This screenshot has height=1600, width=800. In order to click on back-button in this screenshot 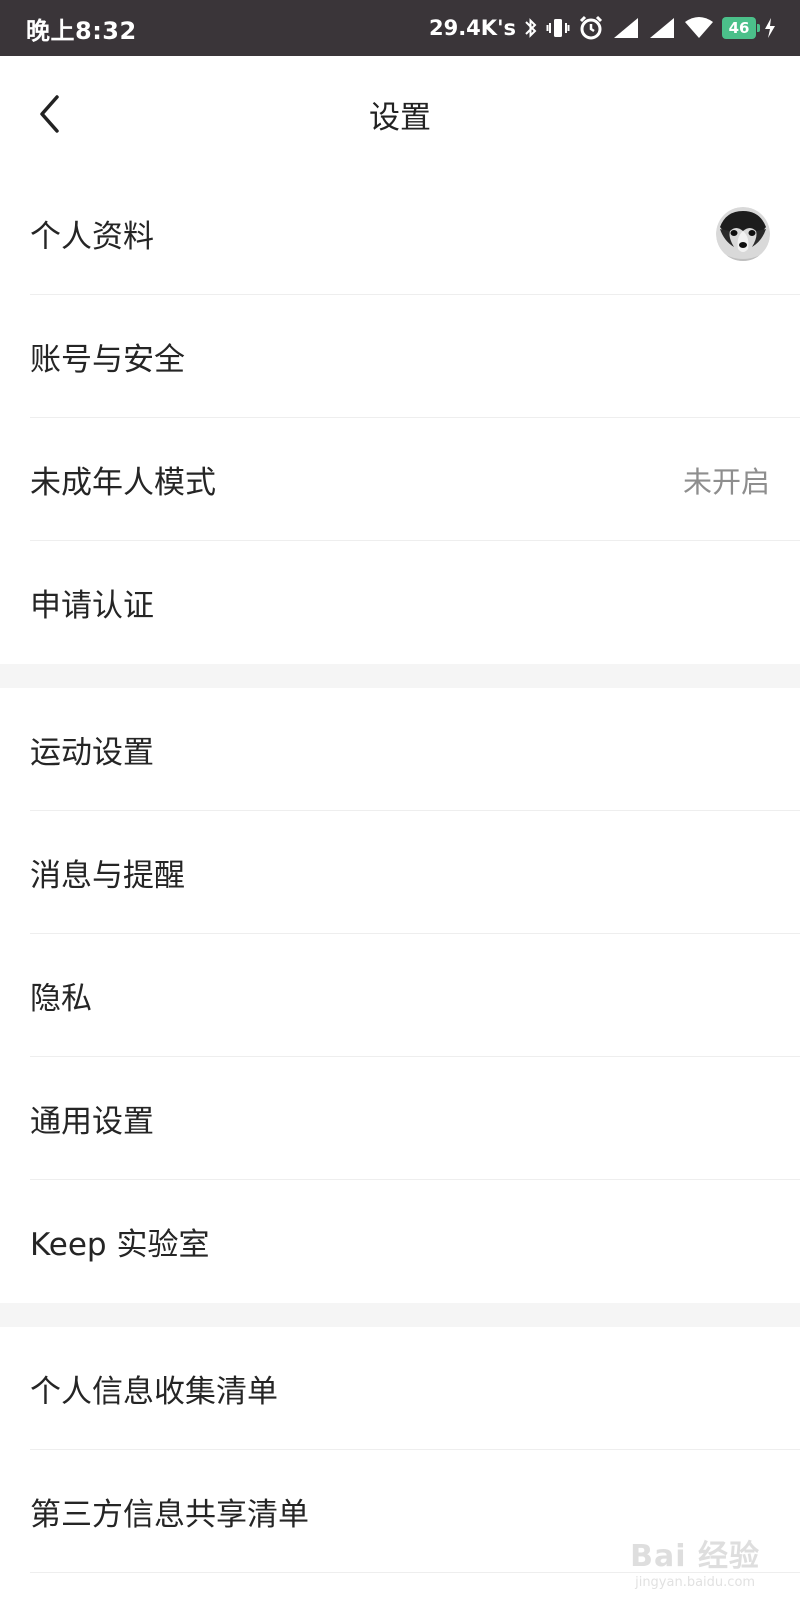, I will do `click(50, 114)`.